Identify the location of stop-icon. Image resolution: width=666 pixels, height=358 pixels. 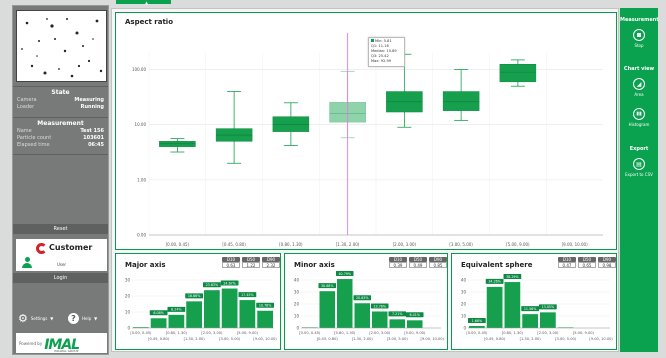
(639, 35).